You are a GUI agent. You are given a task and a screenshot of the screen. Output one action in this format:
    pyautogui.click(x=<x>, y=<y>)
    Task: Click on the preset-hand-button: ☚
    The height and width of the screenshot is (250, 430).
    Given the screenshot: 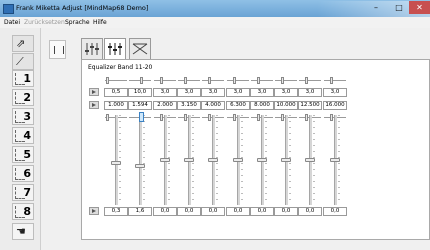 What is the action you would take?
    pyautogui.click(x=23, y=231)
    